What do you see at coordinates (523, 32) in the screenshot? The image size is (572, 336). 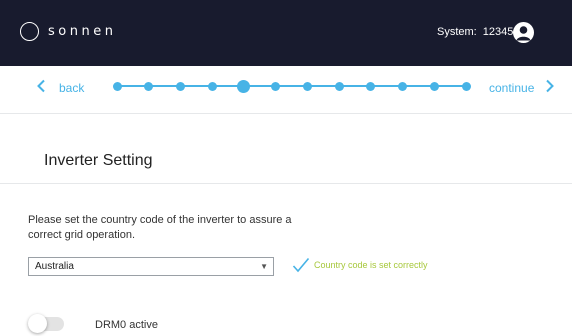 I see `user-avatar-icon` at bounding box center [523, 32].